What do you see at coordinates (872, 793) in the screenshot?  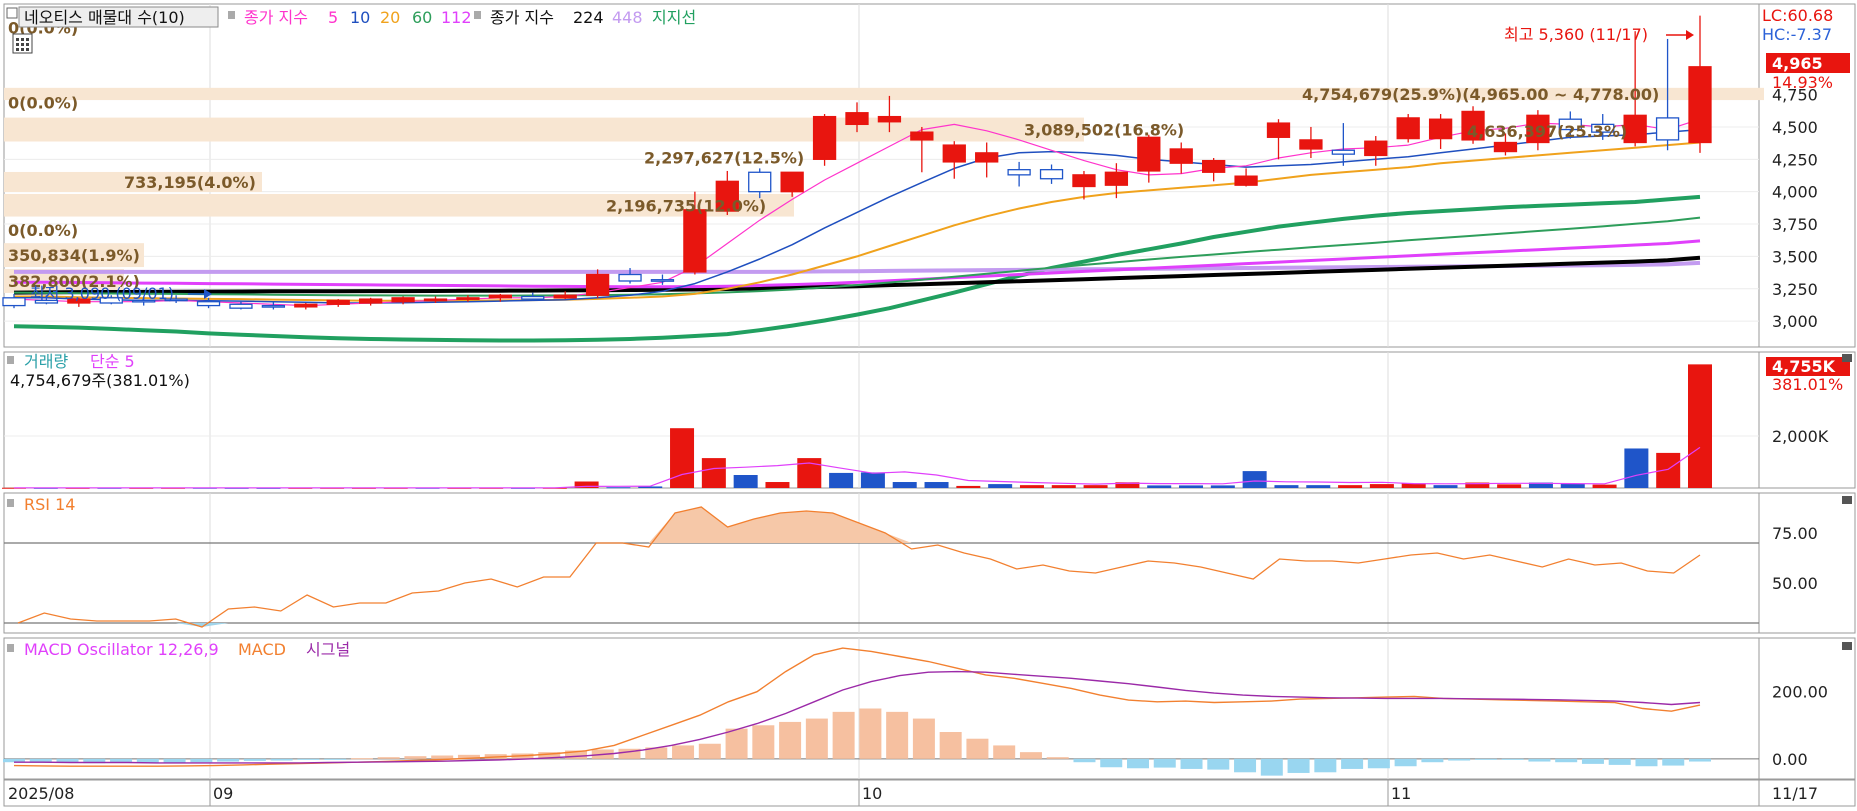 I see `x-label: 10` at bounding box center [872, 793].